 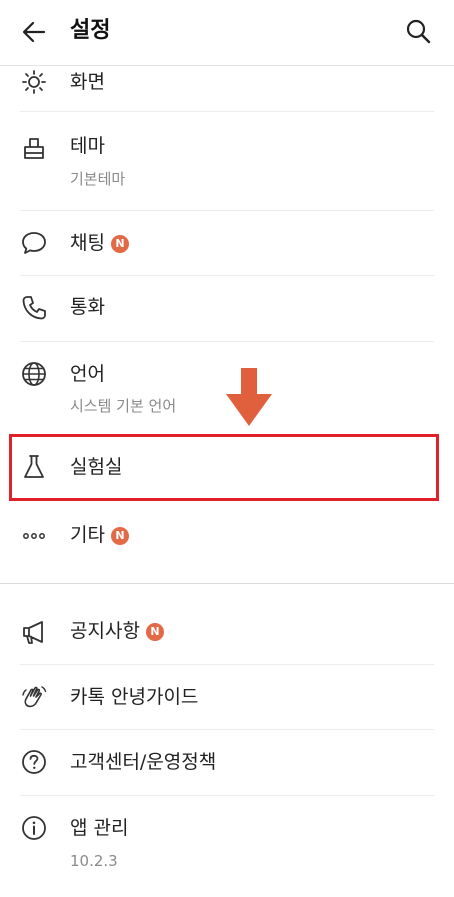 I want to click on search-icon, so click(x=418, y=31).